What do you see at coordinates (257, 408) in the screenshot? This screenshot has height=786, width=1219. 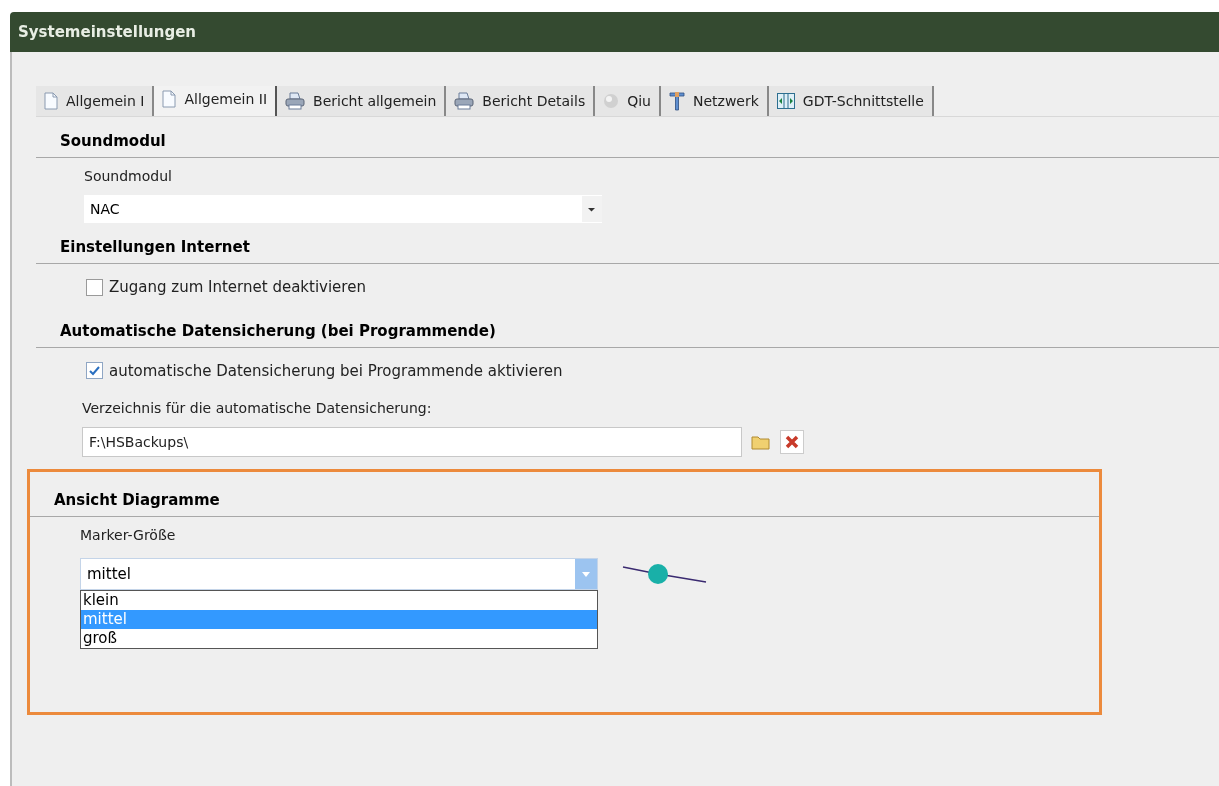 I see `field-label: Verzeichnis für die automatische Datensicherung:` at bounding box center [257, 408].